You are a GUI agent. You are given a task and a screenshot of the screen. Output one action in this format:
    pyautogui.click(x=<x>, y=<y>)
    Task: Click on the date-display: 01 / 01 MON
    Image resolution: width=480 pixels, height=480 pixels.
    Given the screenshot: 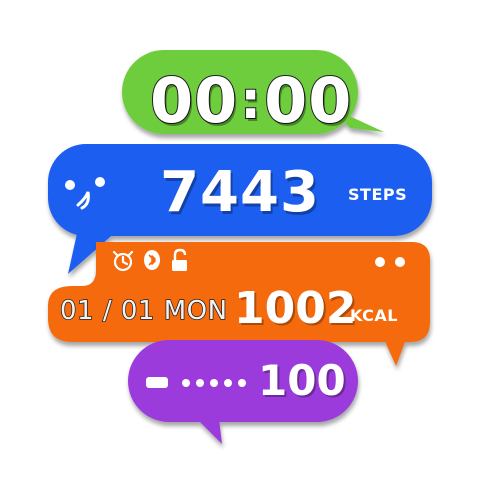 What is the action you would take?
    pyautogui.click(x=143, y=311)
    